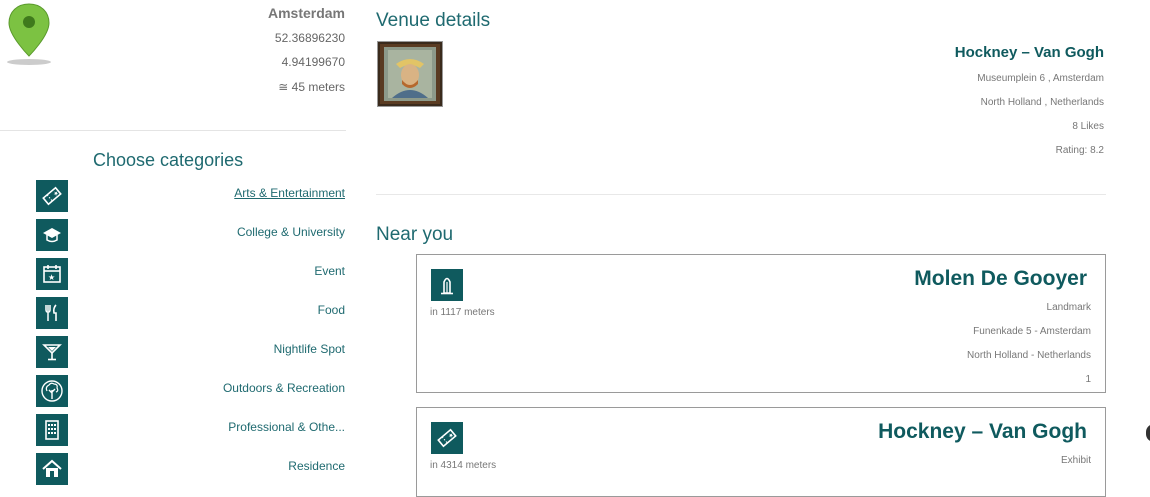 Image resolution: width=1150 pixels, height=497 pixels. I want to click on location-city: Amsterdam, so click(306, 13).